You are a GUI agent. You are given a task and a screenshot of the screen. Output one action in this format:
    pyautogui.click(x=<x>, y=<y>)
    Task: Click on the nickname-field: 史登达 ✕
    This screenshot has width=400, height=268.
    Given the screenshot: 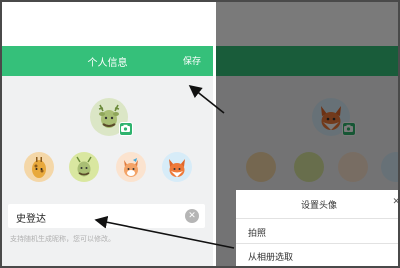 What is the action you would take?
    pyautogui.click(x=106, y=216)
    